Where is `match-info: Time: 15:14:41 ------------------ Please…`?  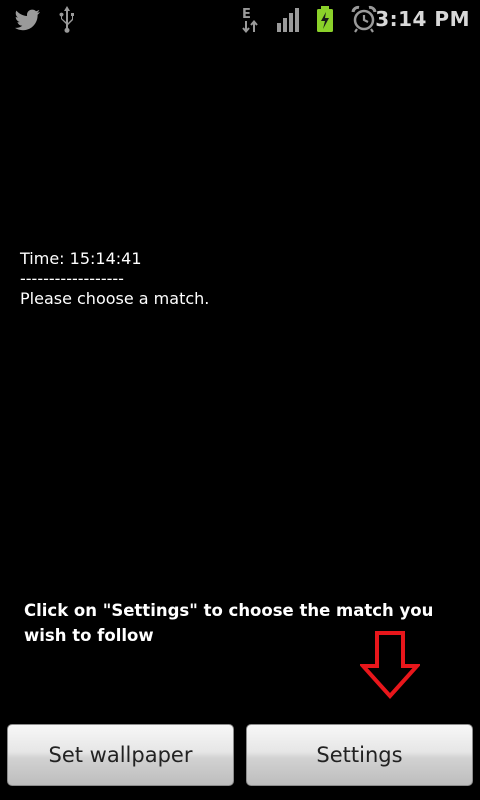 match-info: Time: 15:14:41 ------------------ Please… is located at coordinates (114, 279).